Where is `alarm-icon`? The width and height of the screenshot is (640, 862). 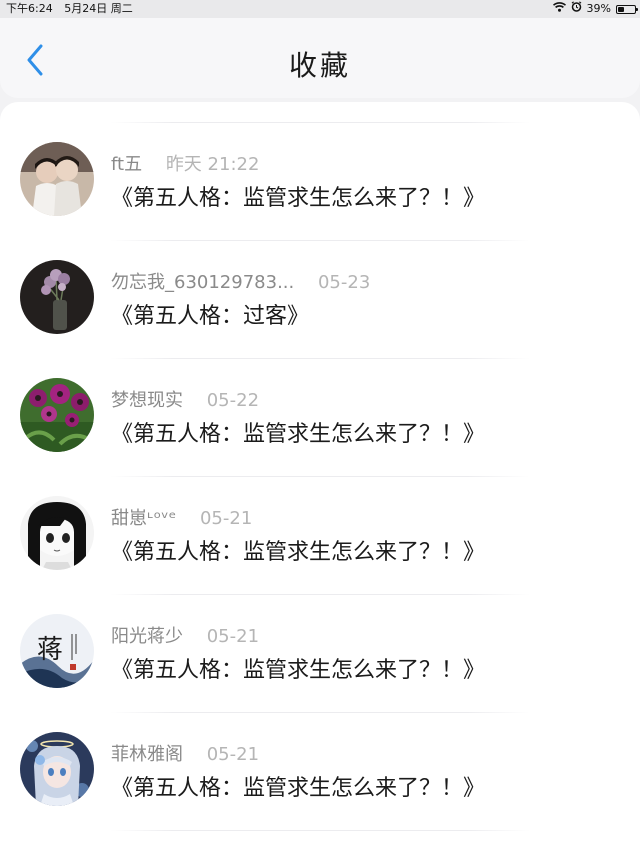 alarm-icon is located at coordinates (576, 9).